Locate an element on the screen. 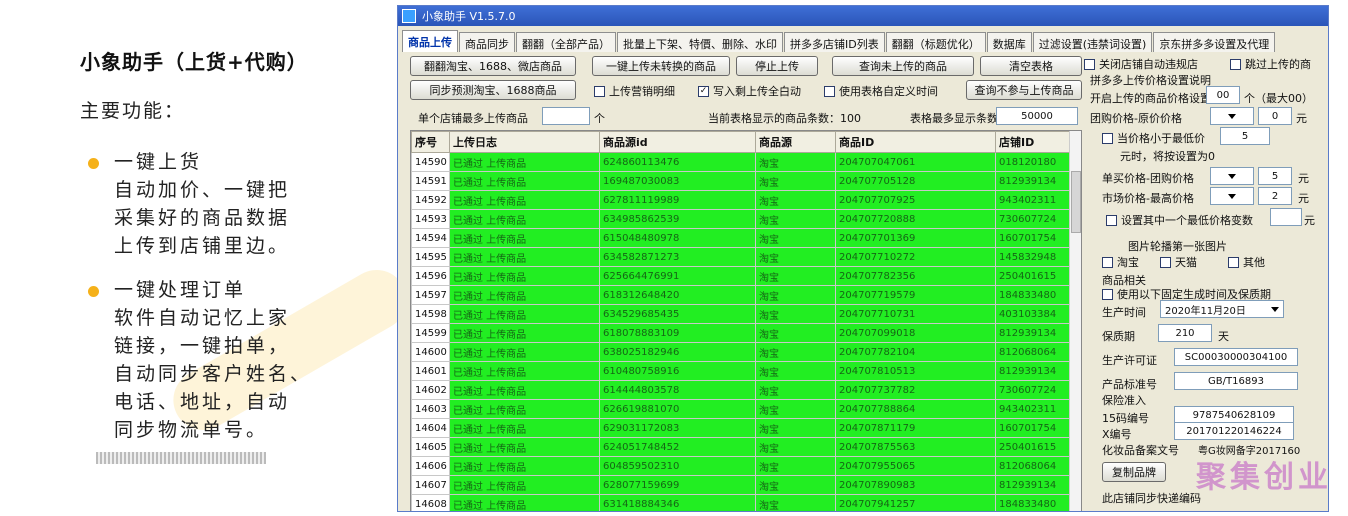  stop-upload-button: 停止上传 is located at coordinates (777, 66).